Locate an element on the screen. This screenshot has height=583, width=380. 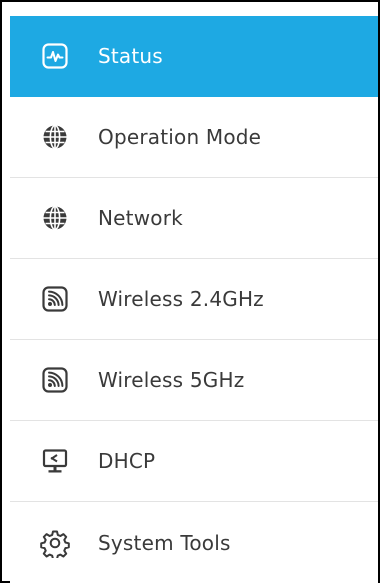
sidebar-item-dhcp: DHCP is located at coordinates (194, 461).